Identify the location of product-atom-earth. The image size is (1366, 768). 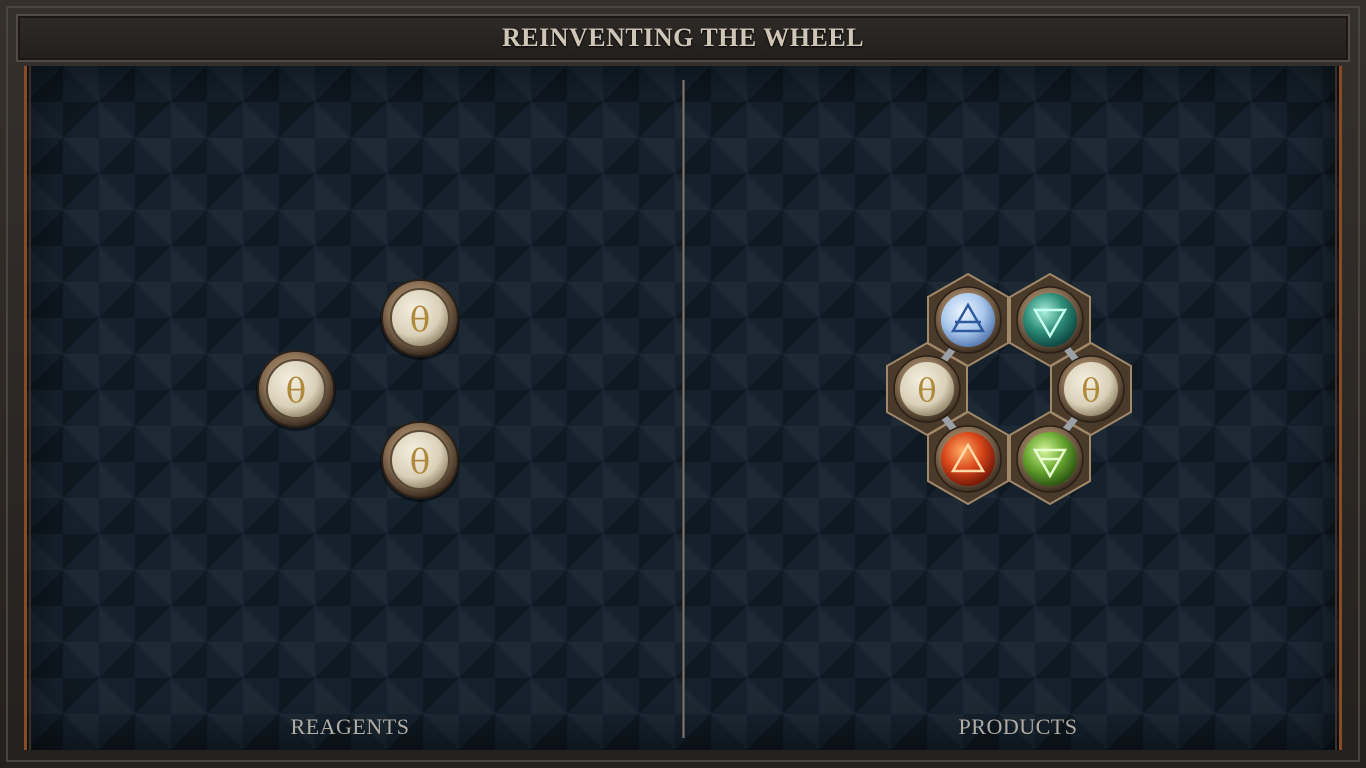
(1050, 459).